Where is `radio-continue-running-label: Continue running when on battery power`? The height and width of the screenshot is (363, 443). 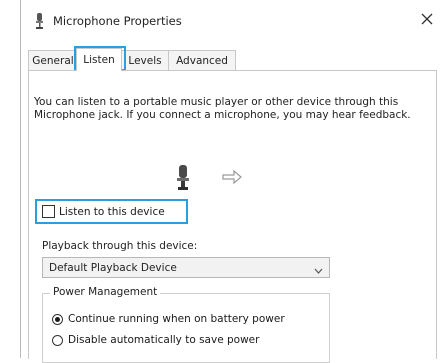
radio-continue-running-label: Continue running when on battery power is located at coordinates (176, 319).